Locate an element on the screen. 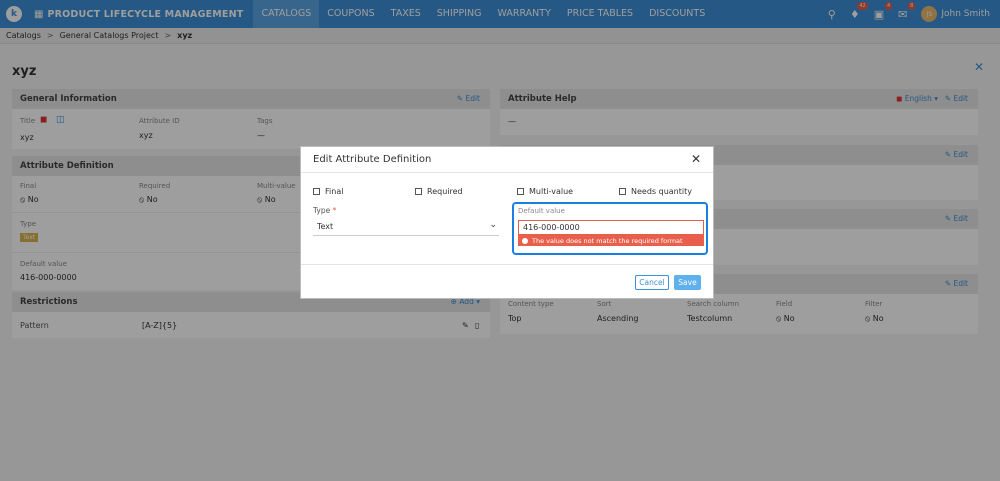  modal-footer: Cancel Save is located at coordinates (507, 281).